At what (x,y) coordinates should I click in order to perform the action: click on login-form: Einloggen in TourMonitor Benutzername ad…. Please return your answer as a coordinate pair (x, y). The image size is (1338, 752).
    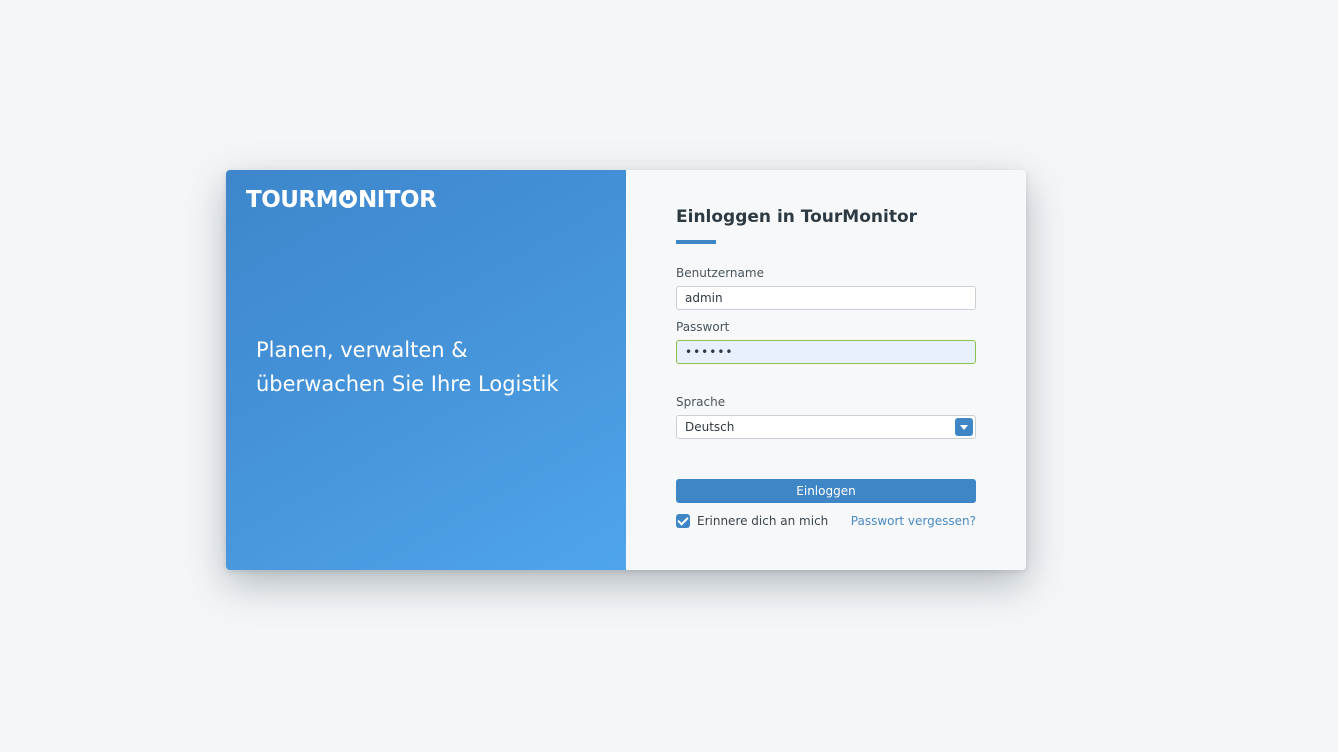
    Looking at the image, I should click on (826, 367).